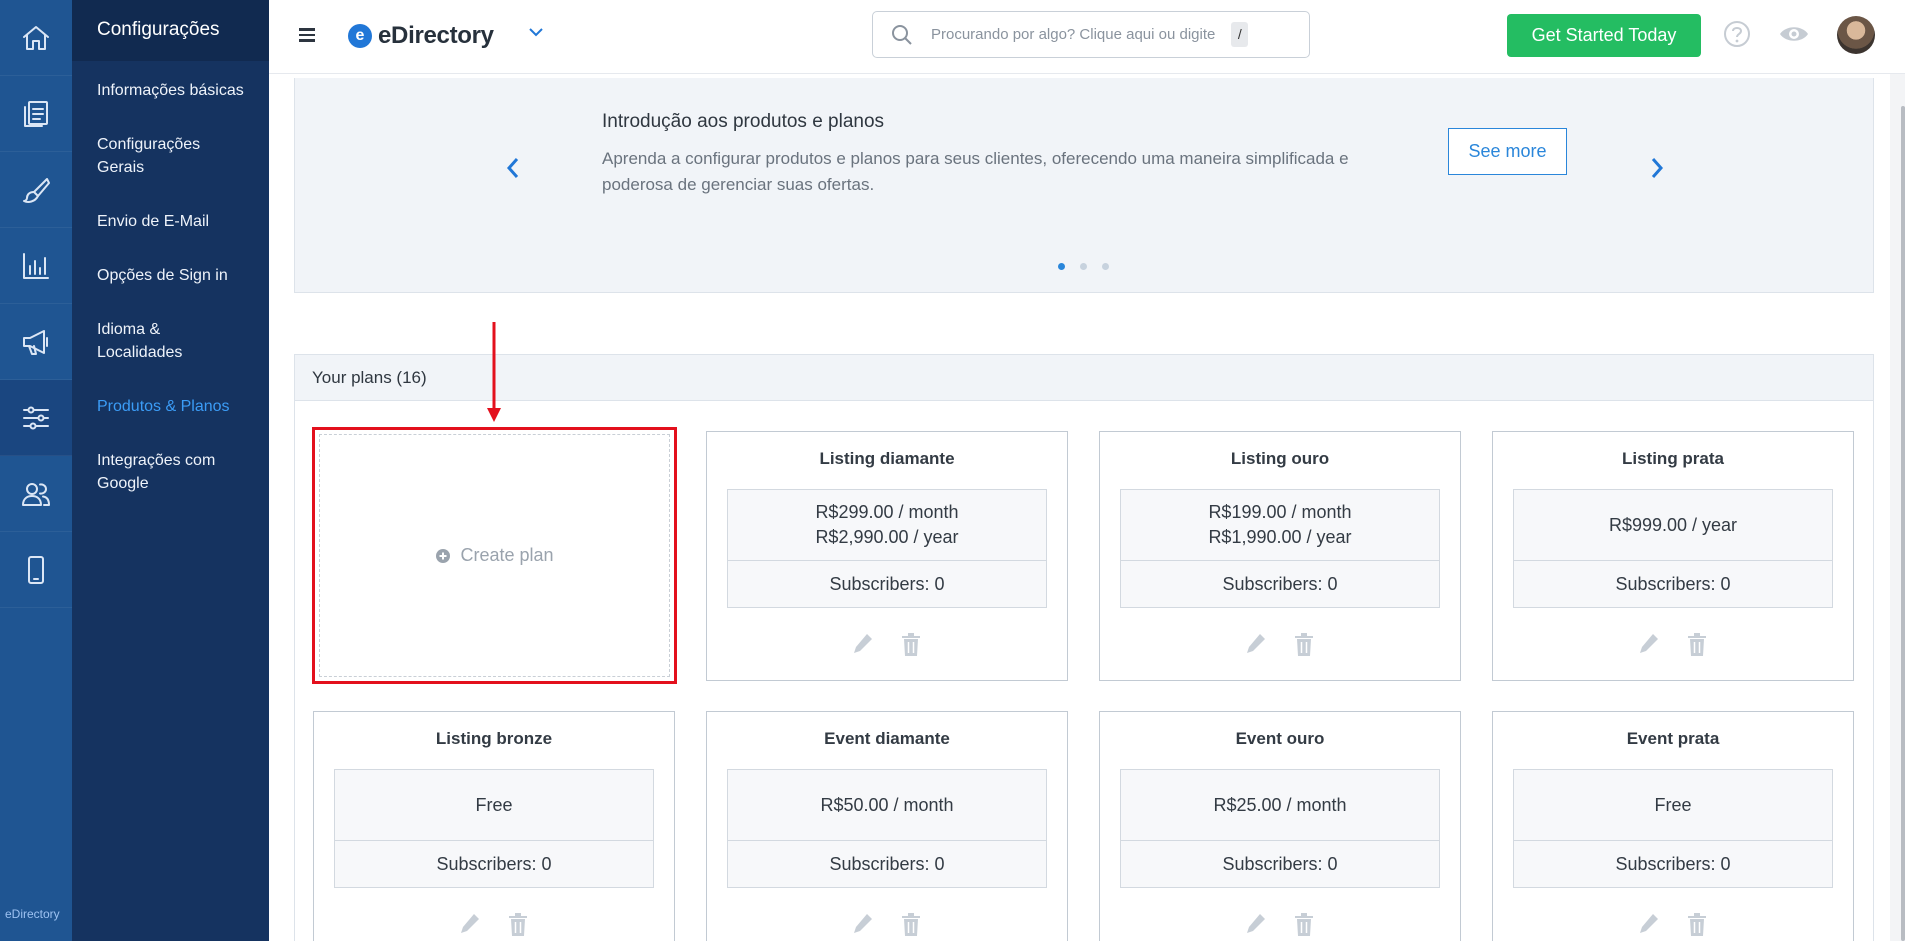 The height and width of the screenshot is (941, 1905). What do you see at coordinates (1084, 378) in the screenshot?
I see `plans-heading: Your plans (16)` at bounding box center [1084, 378].